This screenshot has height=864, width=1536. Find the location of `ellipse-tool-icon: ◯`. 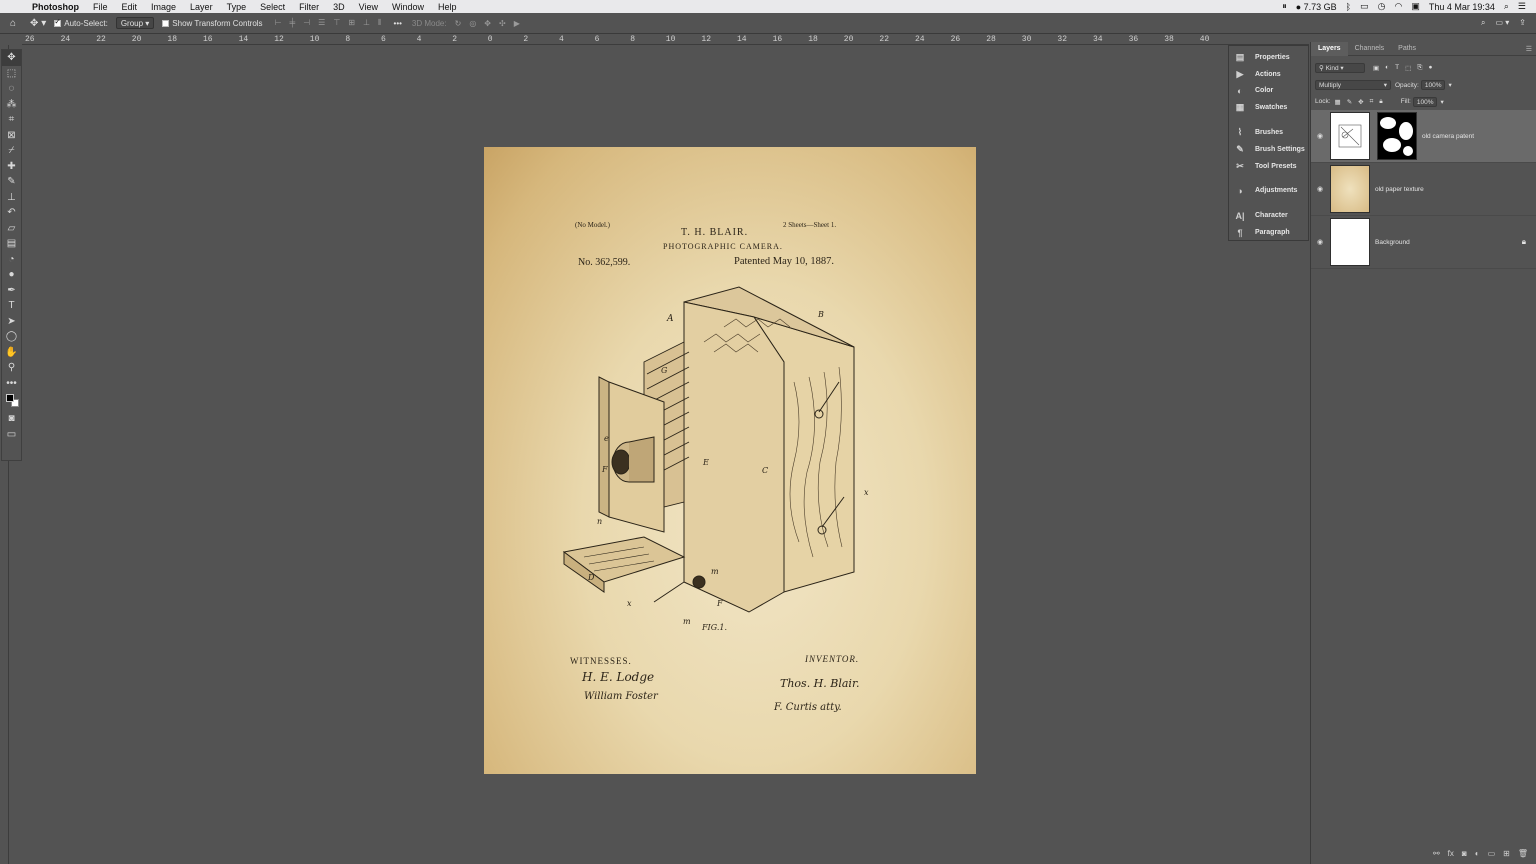

ellipse-tool-icon: ◯ is located at coordinates (11, 337).